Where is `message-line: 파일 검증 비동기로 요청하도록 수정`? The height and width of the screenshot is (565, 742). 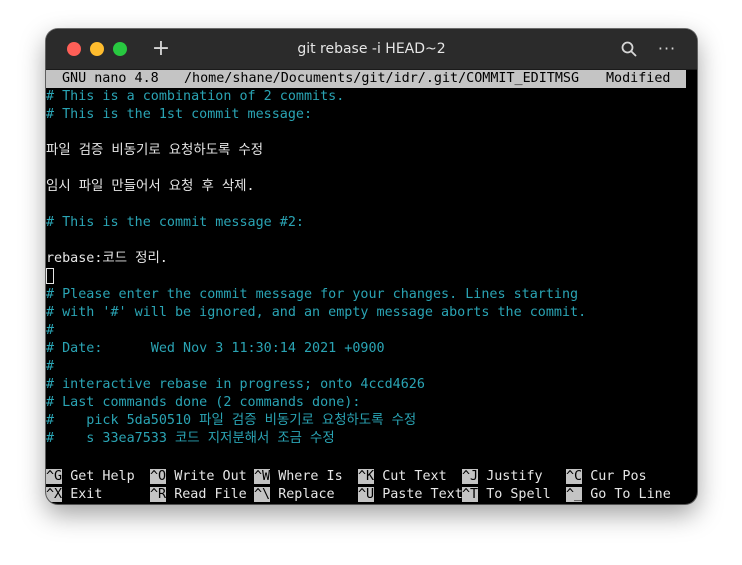 message-line: 파일 검증 비동기로 요청하도록 수정 is located at coordinates (155, 150).